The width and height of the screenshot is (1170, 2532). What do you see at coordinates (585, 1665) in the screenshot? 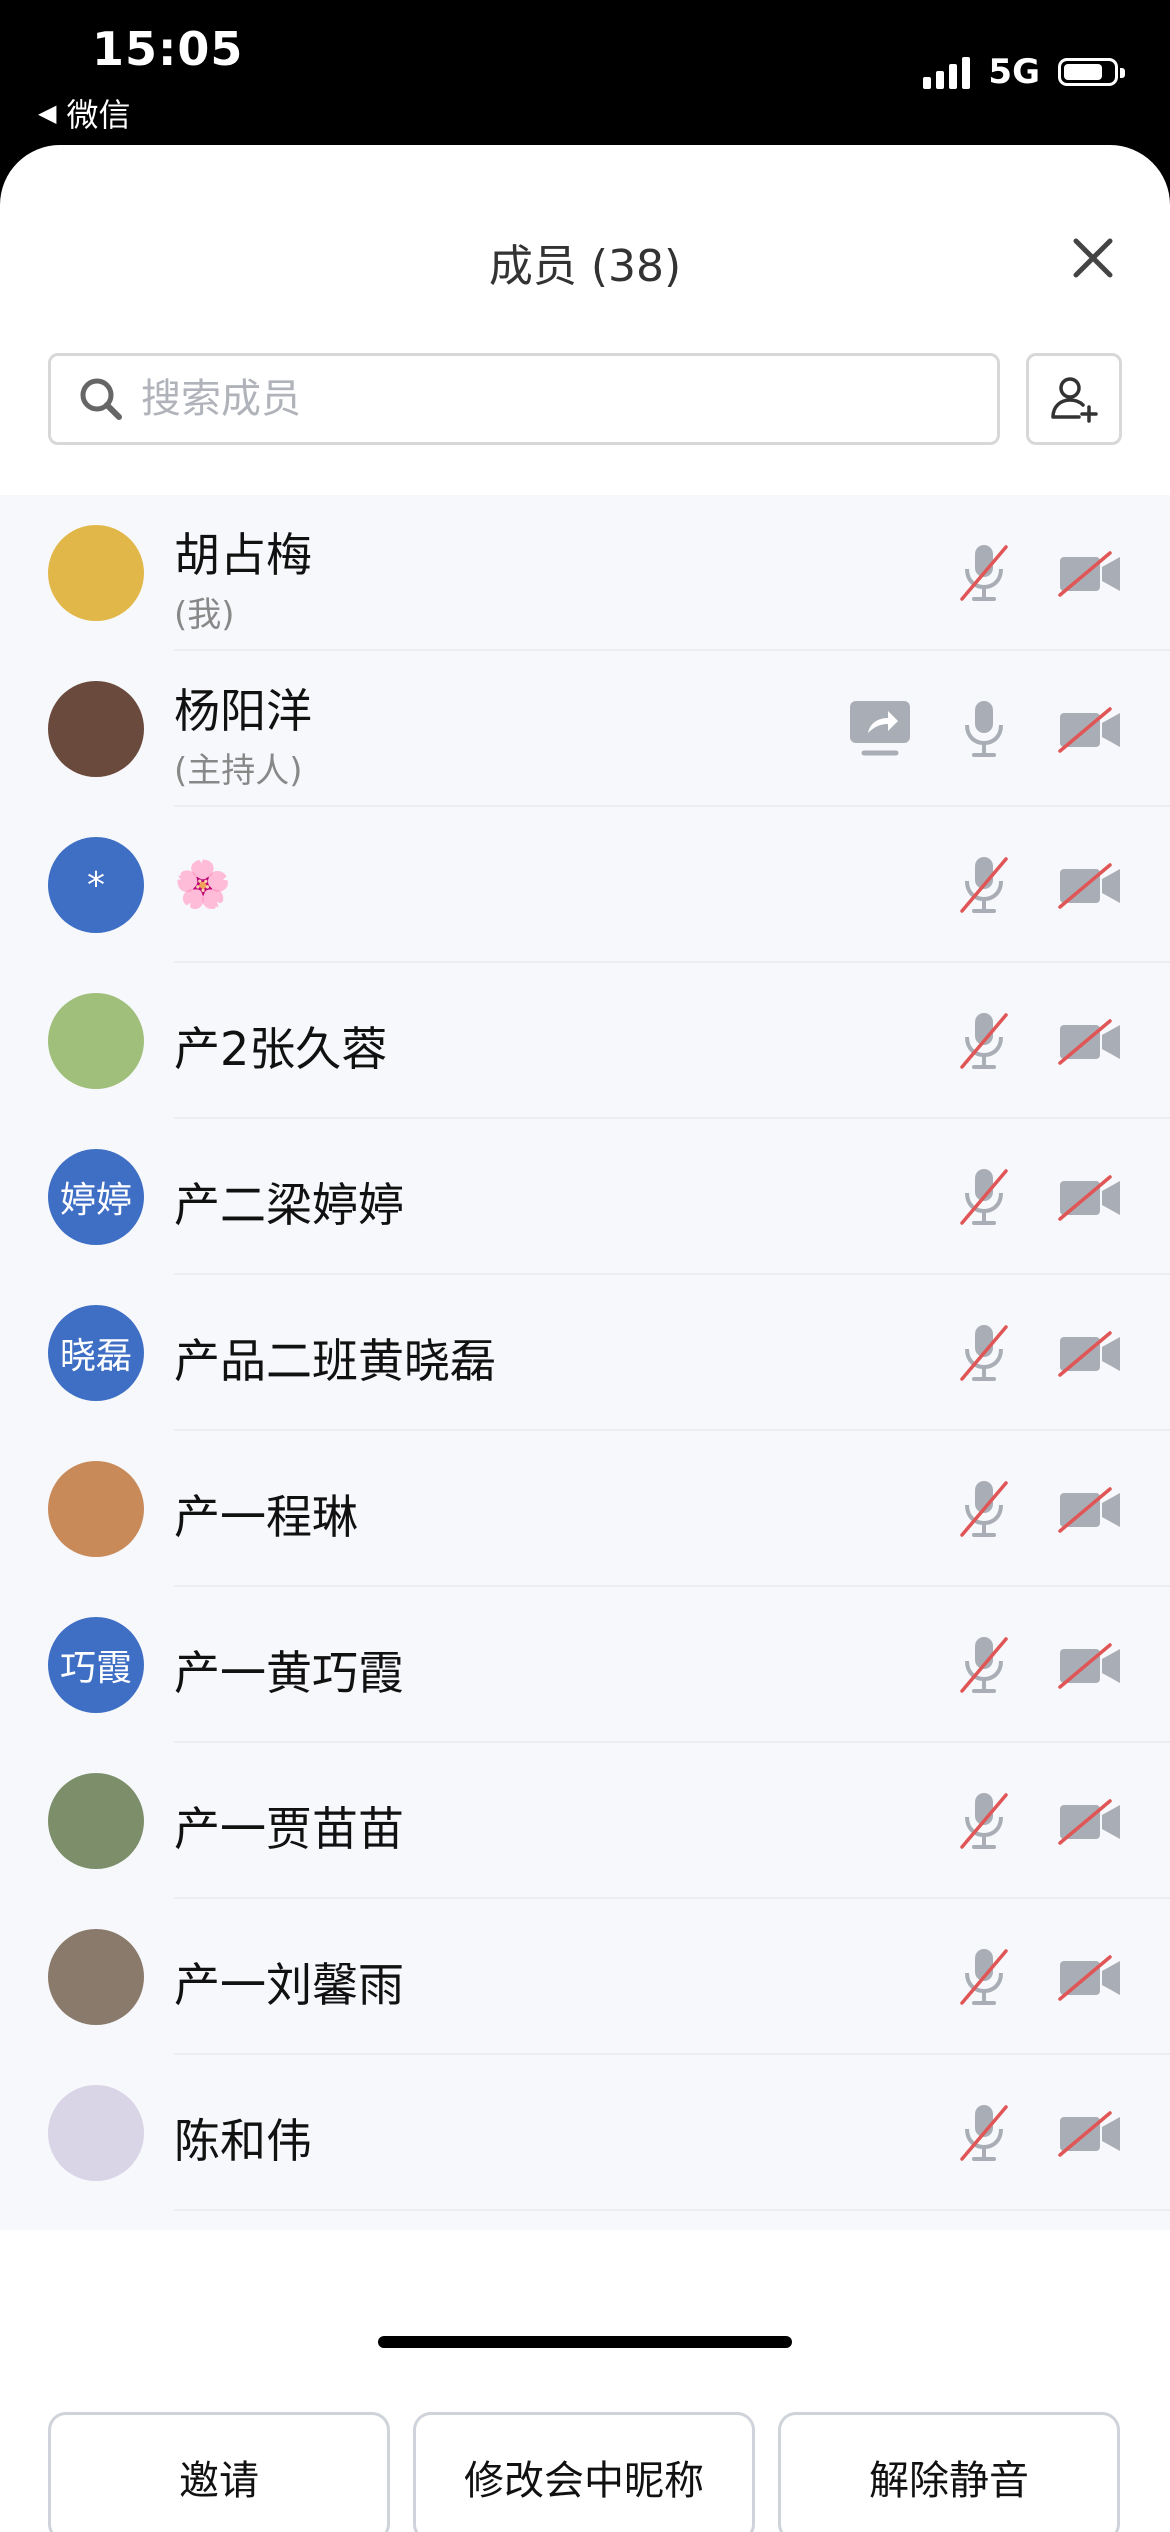
I see `member-row: 巧霞 产一黄巧霞` at bounding box center [585, 1665].